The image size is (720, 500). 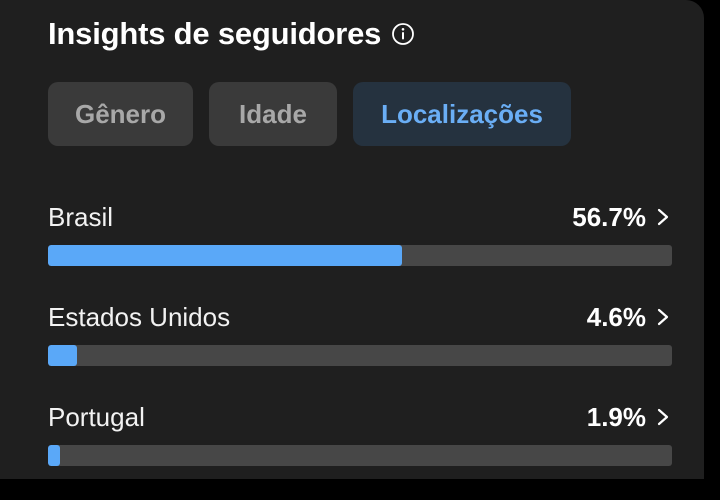 I want to click on location-name: Estados Unidos, so click(x=139, y=316).